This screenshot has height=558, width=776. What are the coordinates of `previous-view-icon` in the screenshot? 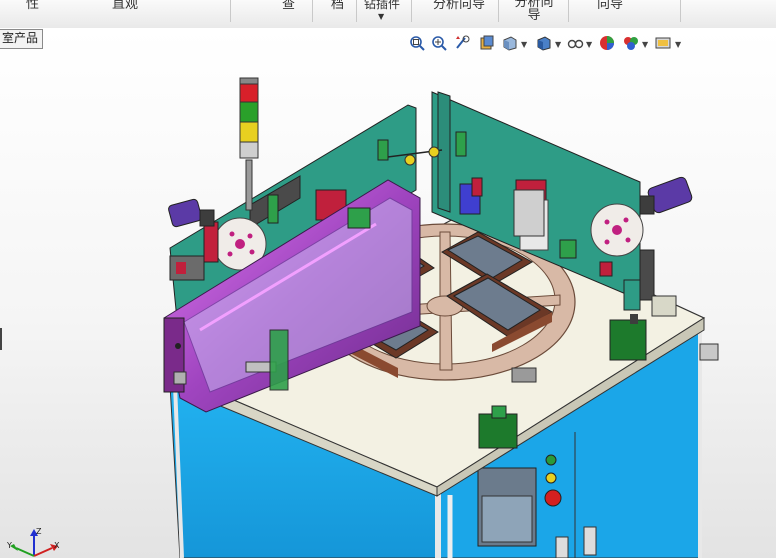 It's located at (463, 43).